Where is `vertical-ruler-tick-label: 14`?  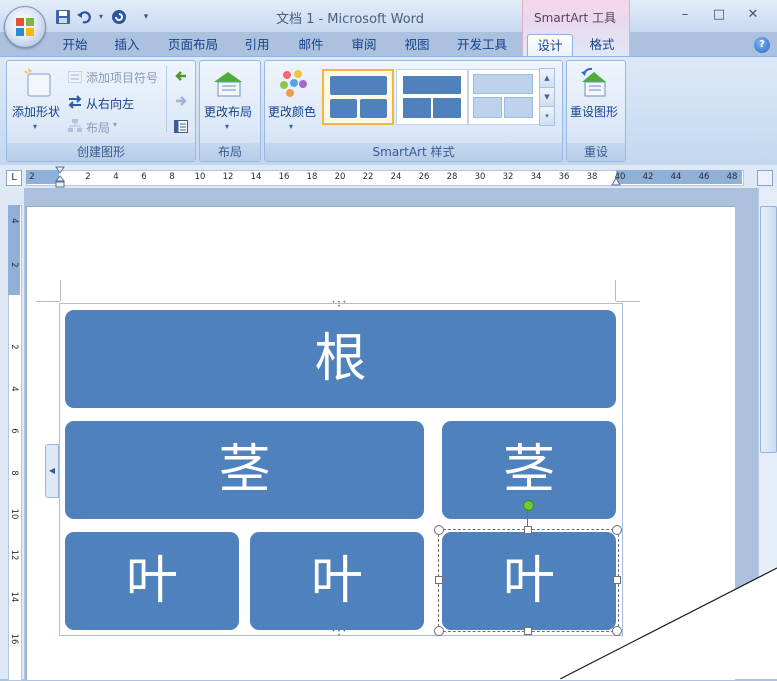
vertical-ruler-tick-label: 14 is located at coordinates (14, 597).